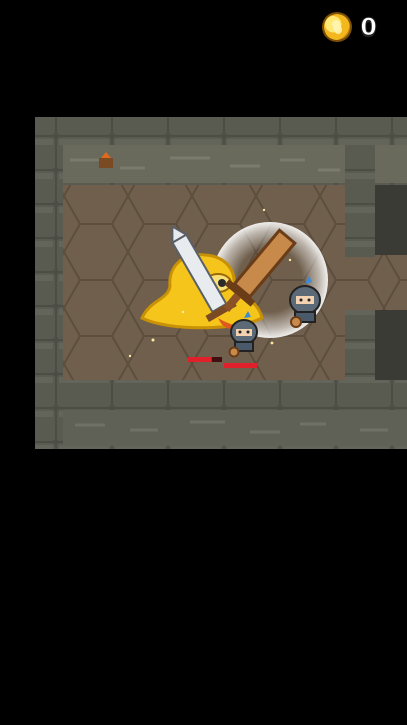 The image size is (407, 725). I want to click on boss-health-bar, so click(205, 359).